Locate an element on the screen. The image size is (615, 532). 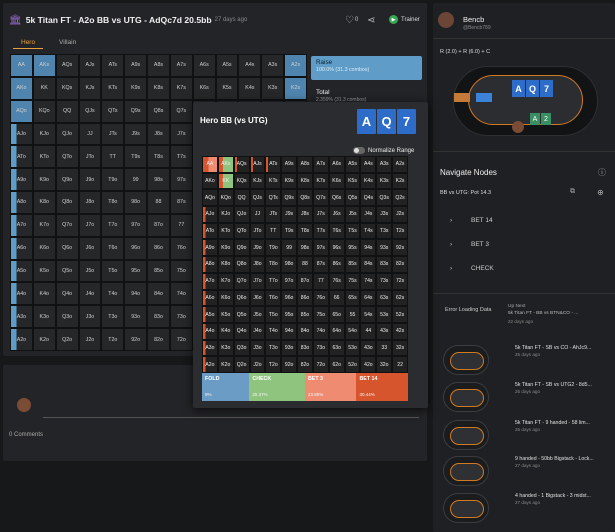
strategy-cell: QTs is located at coordinates (273, 198).